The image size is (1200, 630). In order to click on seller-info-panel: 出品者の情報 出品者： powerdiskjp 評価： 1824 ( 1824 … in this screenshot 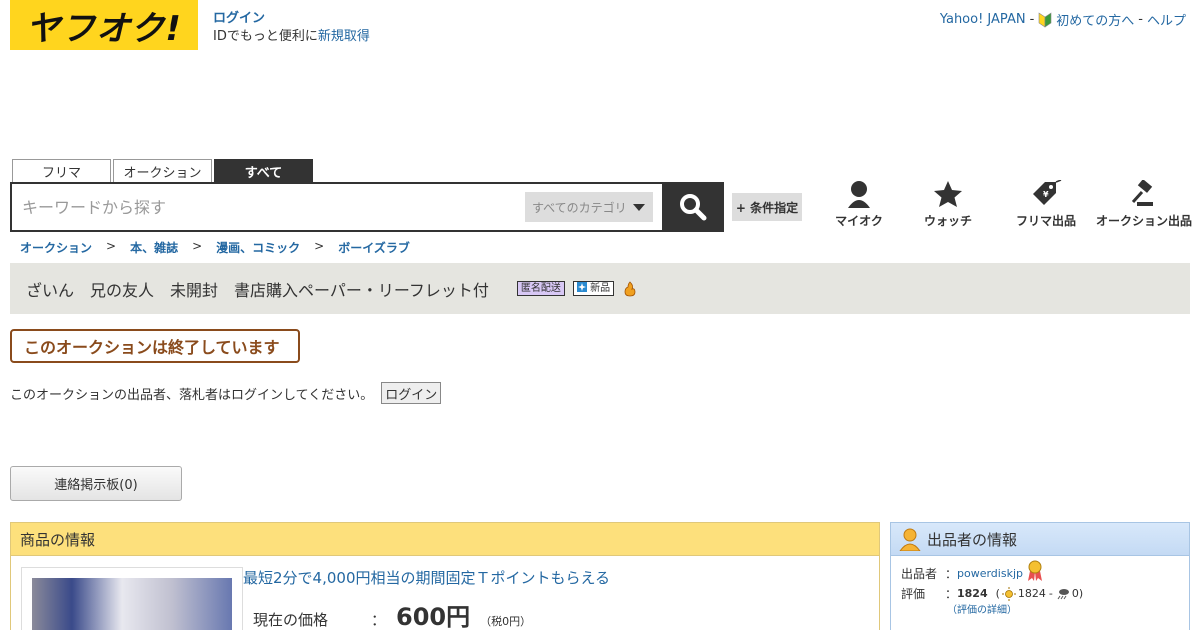, I will do `click(1040, 576)`.